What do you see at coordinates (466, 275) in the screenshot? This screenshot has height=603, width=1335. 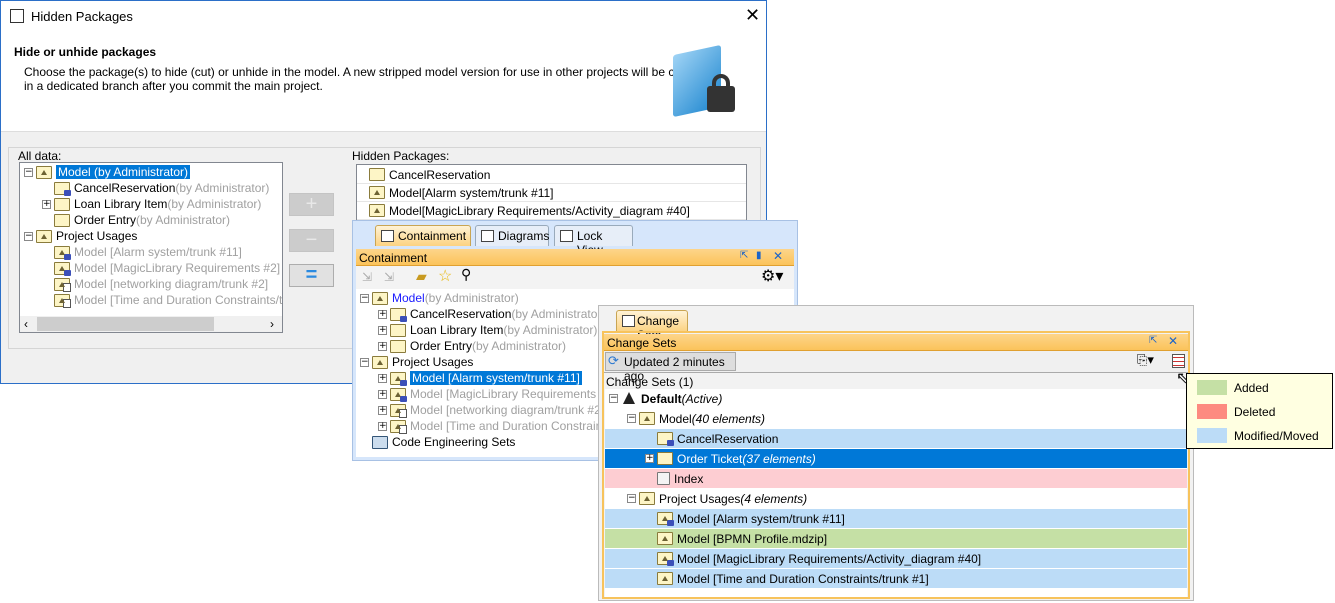 I see `search-icon: ⚲` at bounding box center [466, 275].